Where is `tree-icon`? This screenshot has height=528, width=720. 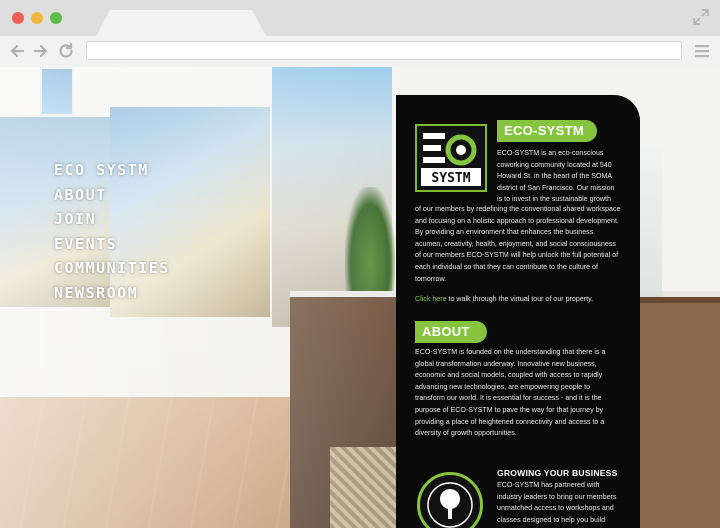
tree-icon is located at coordinates (450, 505).